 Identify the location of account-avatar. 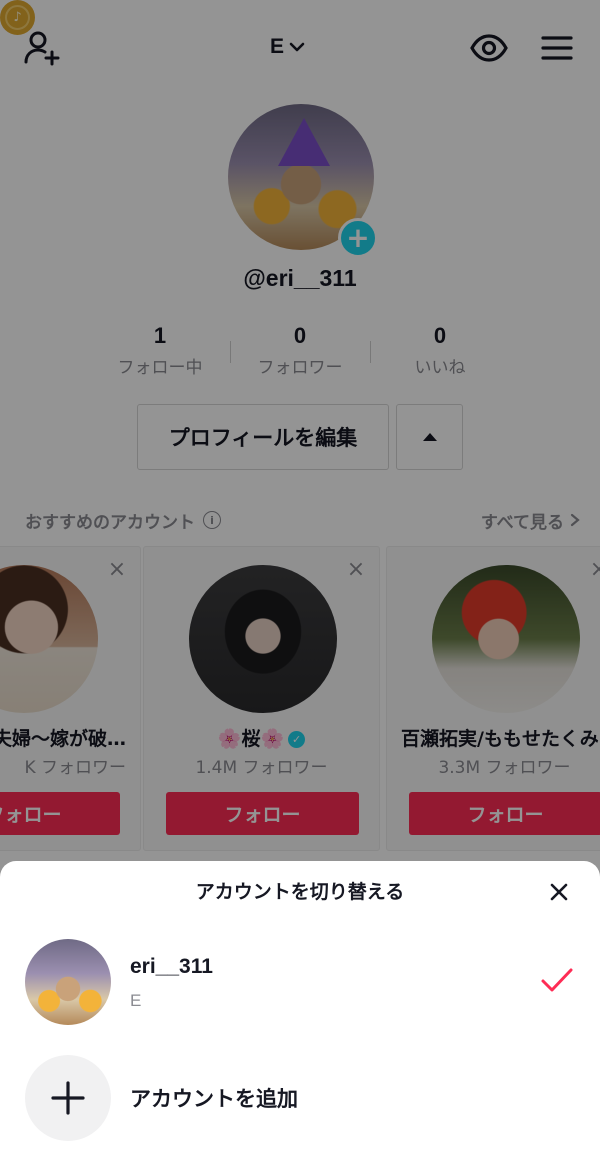
(68, 982).